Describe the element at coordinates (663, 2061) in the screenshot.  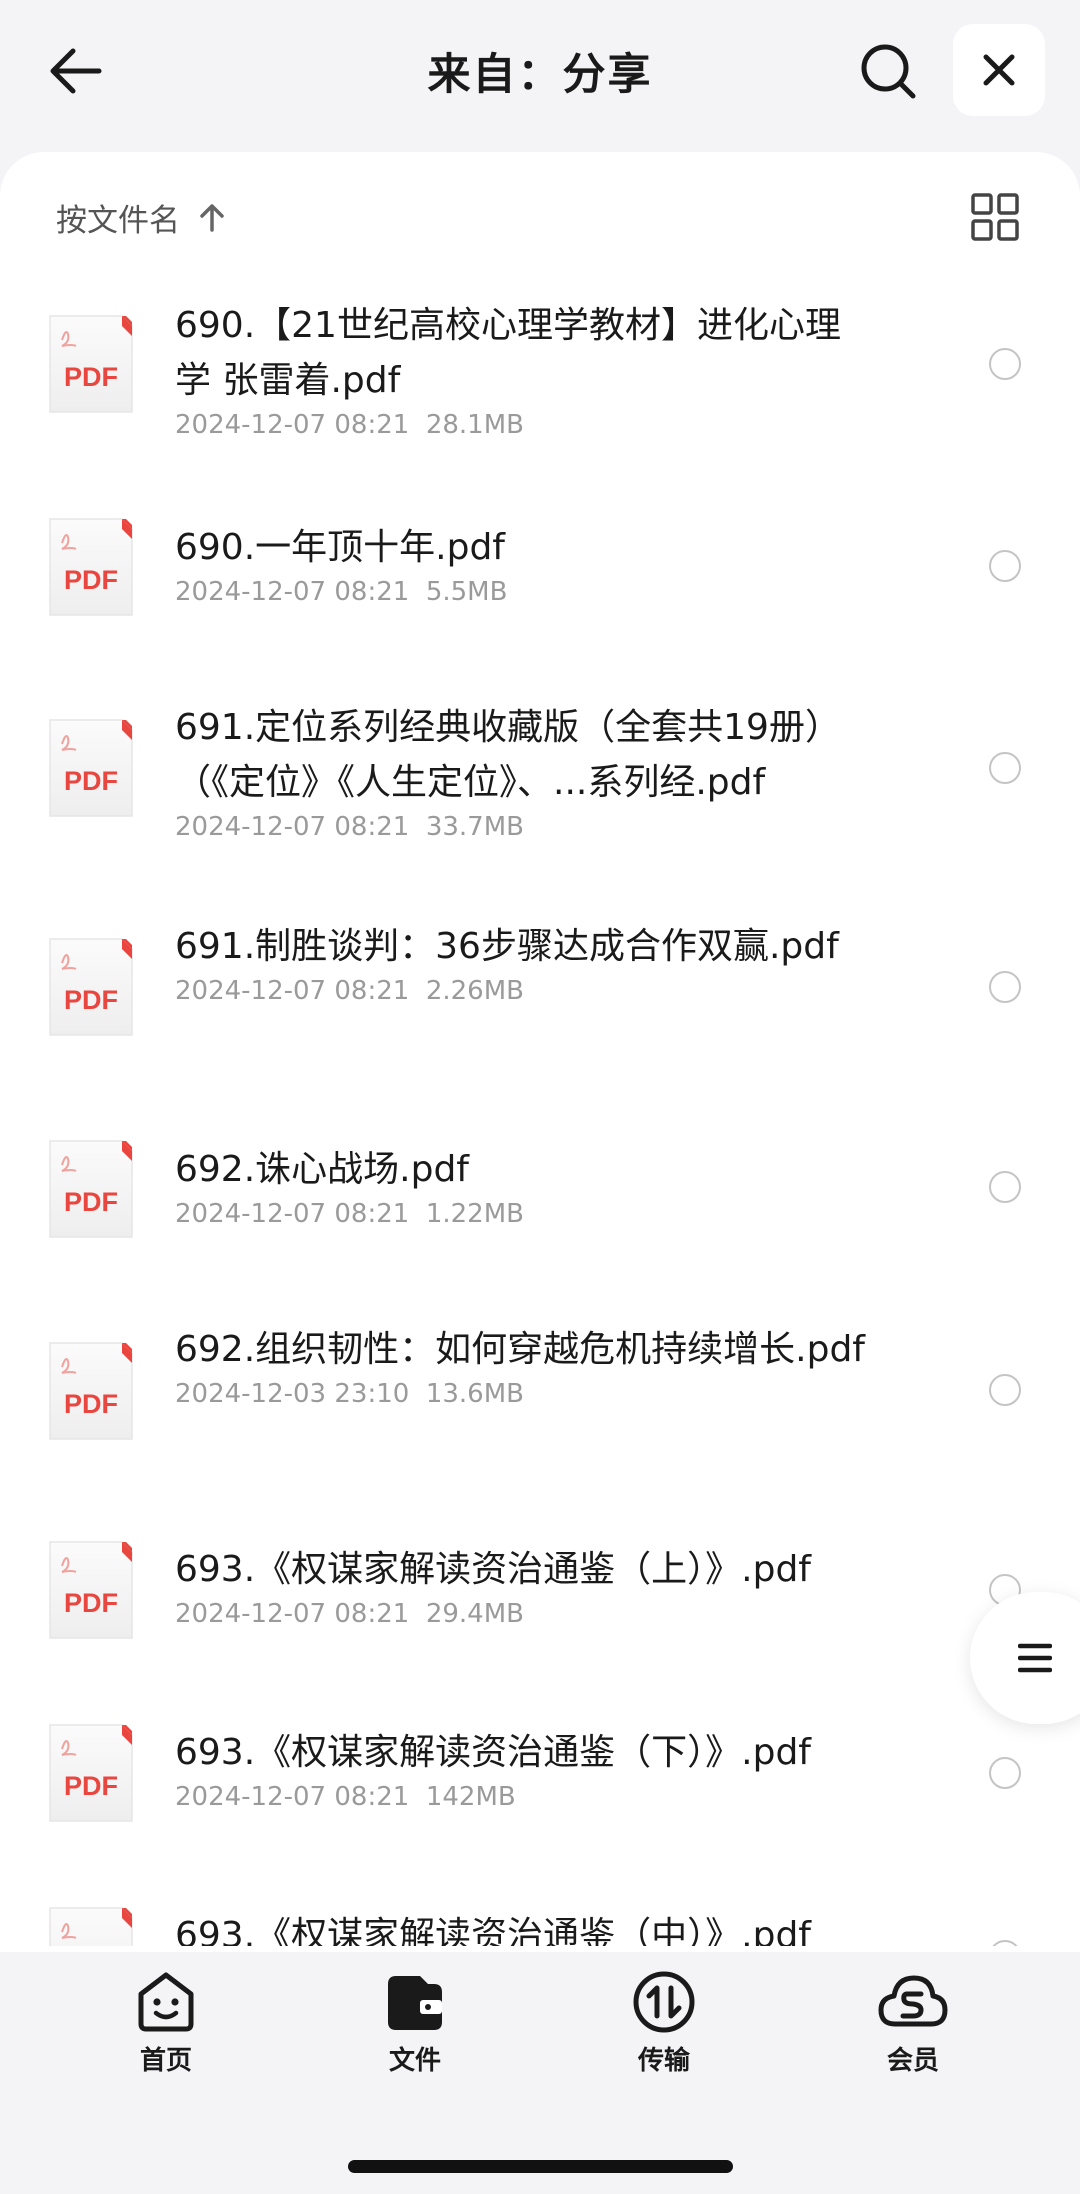
I see `nav-label: 传输` at that location.